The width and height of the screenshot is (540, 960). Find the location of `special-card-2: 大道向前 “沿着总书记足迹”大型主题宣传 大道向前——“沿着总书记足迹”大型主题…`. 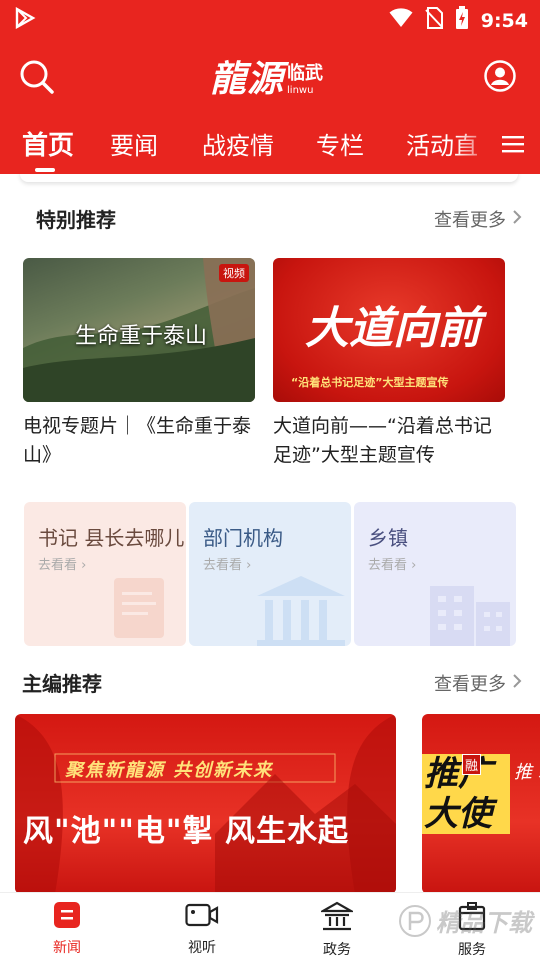

special-card-2: 大道向前 “沿着总书记足迹”大型主题宣传 大道向前——“沿着总书记足迹”大型主题… is located at coordinates (389, 364).